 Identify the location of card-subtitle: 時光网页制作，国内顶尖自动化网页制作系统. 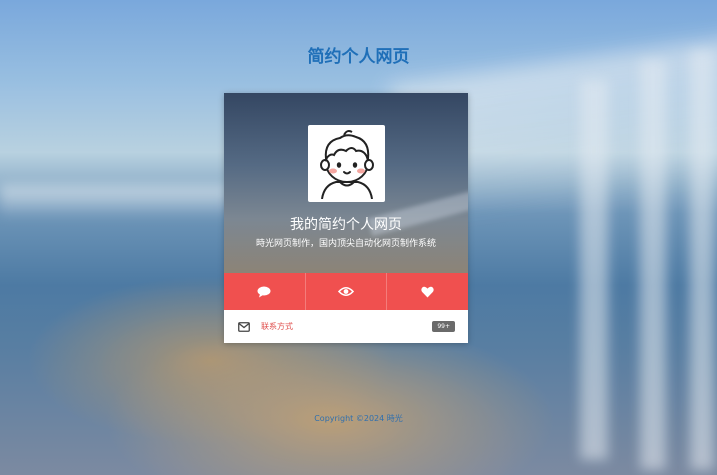
(345, 244).